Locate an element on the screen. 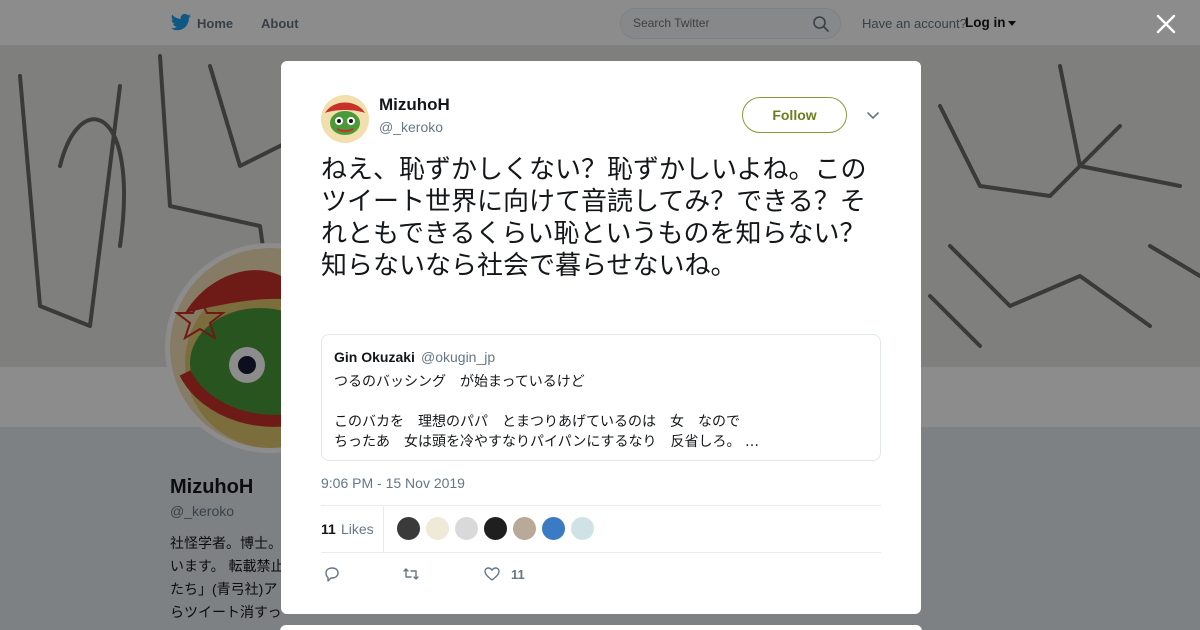 This screenshot has width=1200, height=630. quoted-author-name: Gin Okuzaki is located at coordinates (374, 357).